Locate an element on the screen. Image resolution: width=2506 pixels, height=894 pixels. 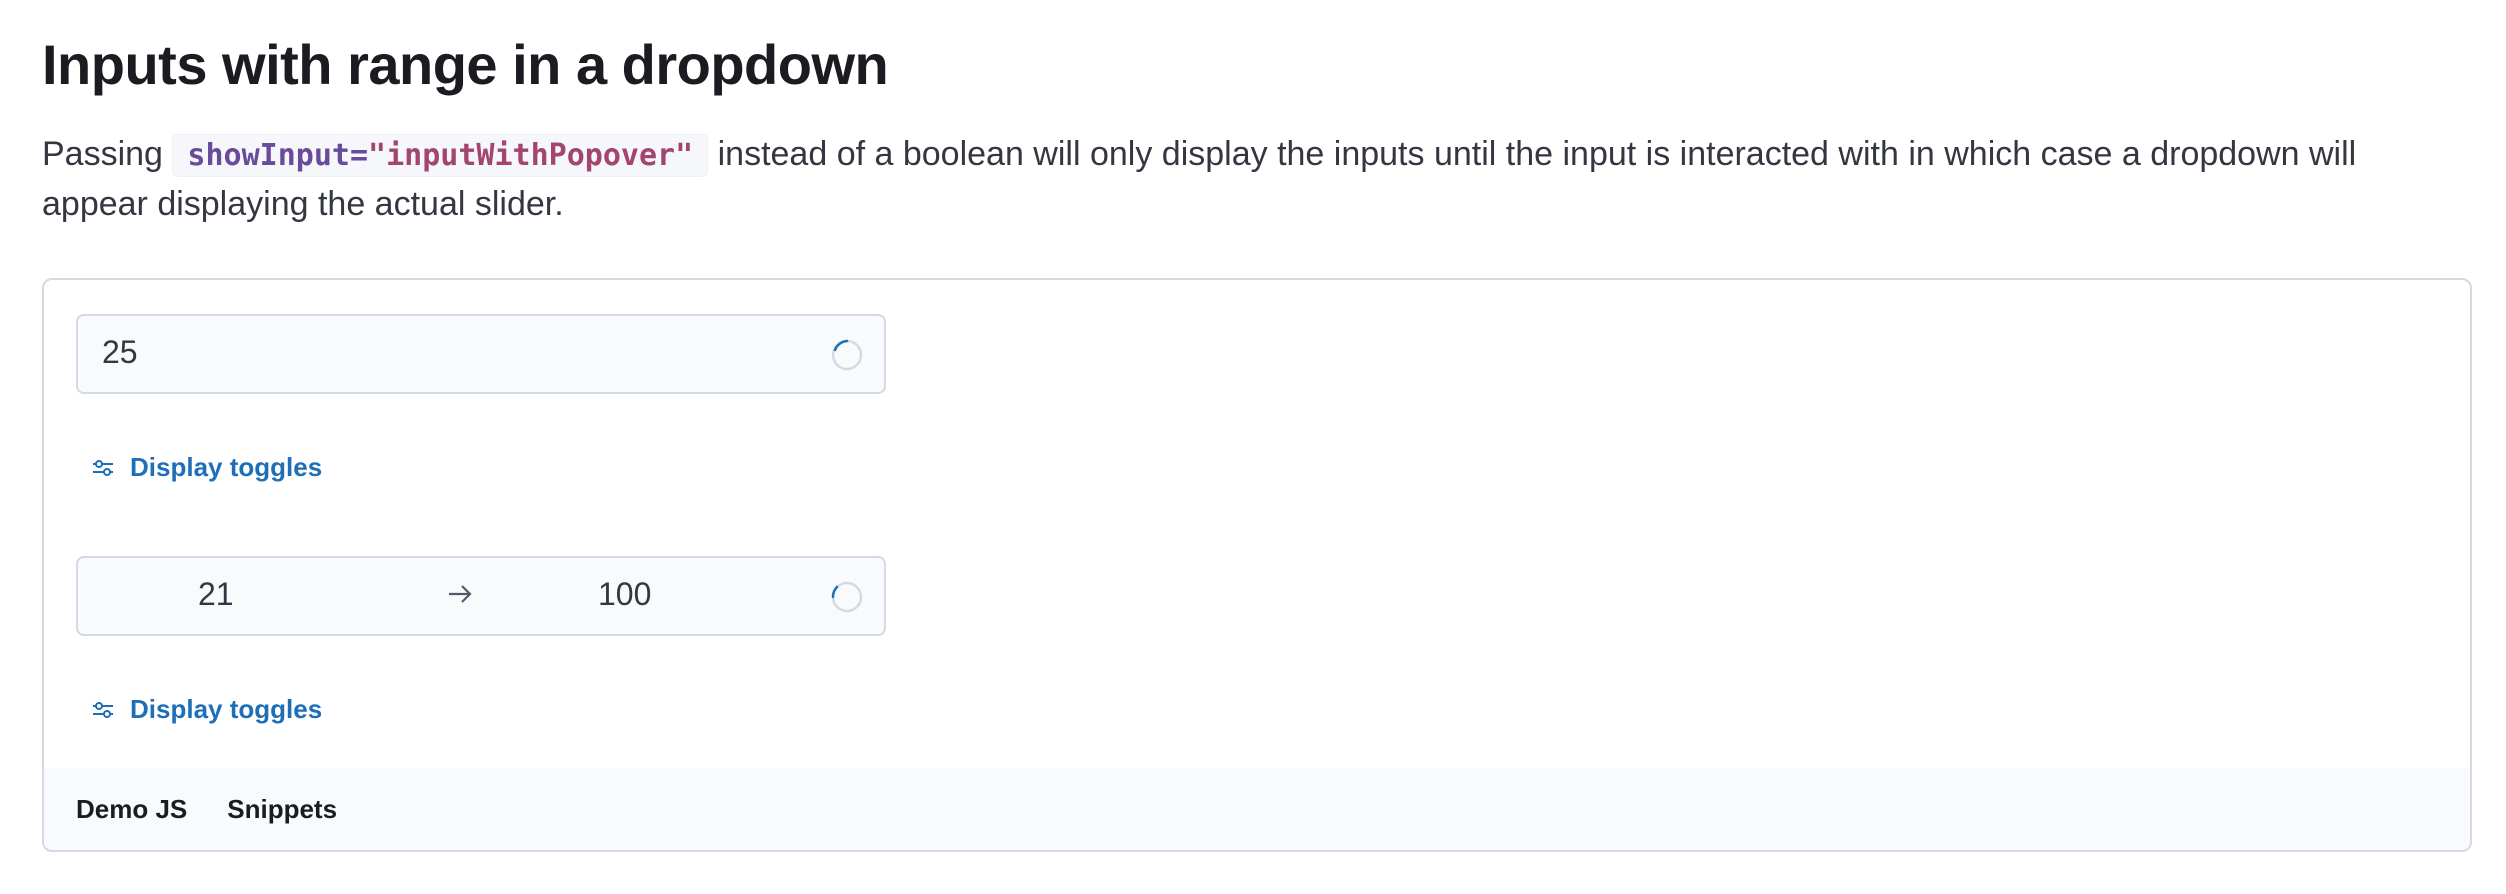
code-snippet: showInput="inputWithPopover" is located at coordinates (440, 155).